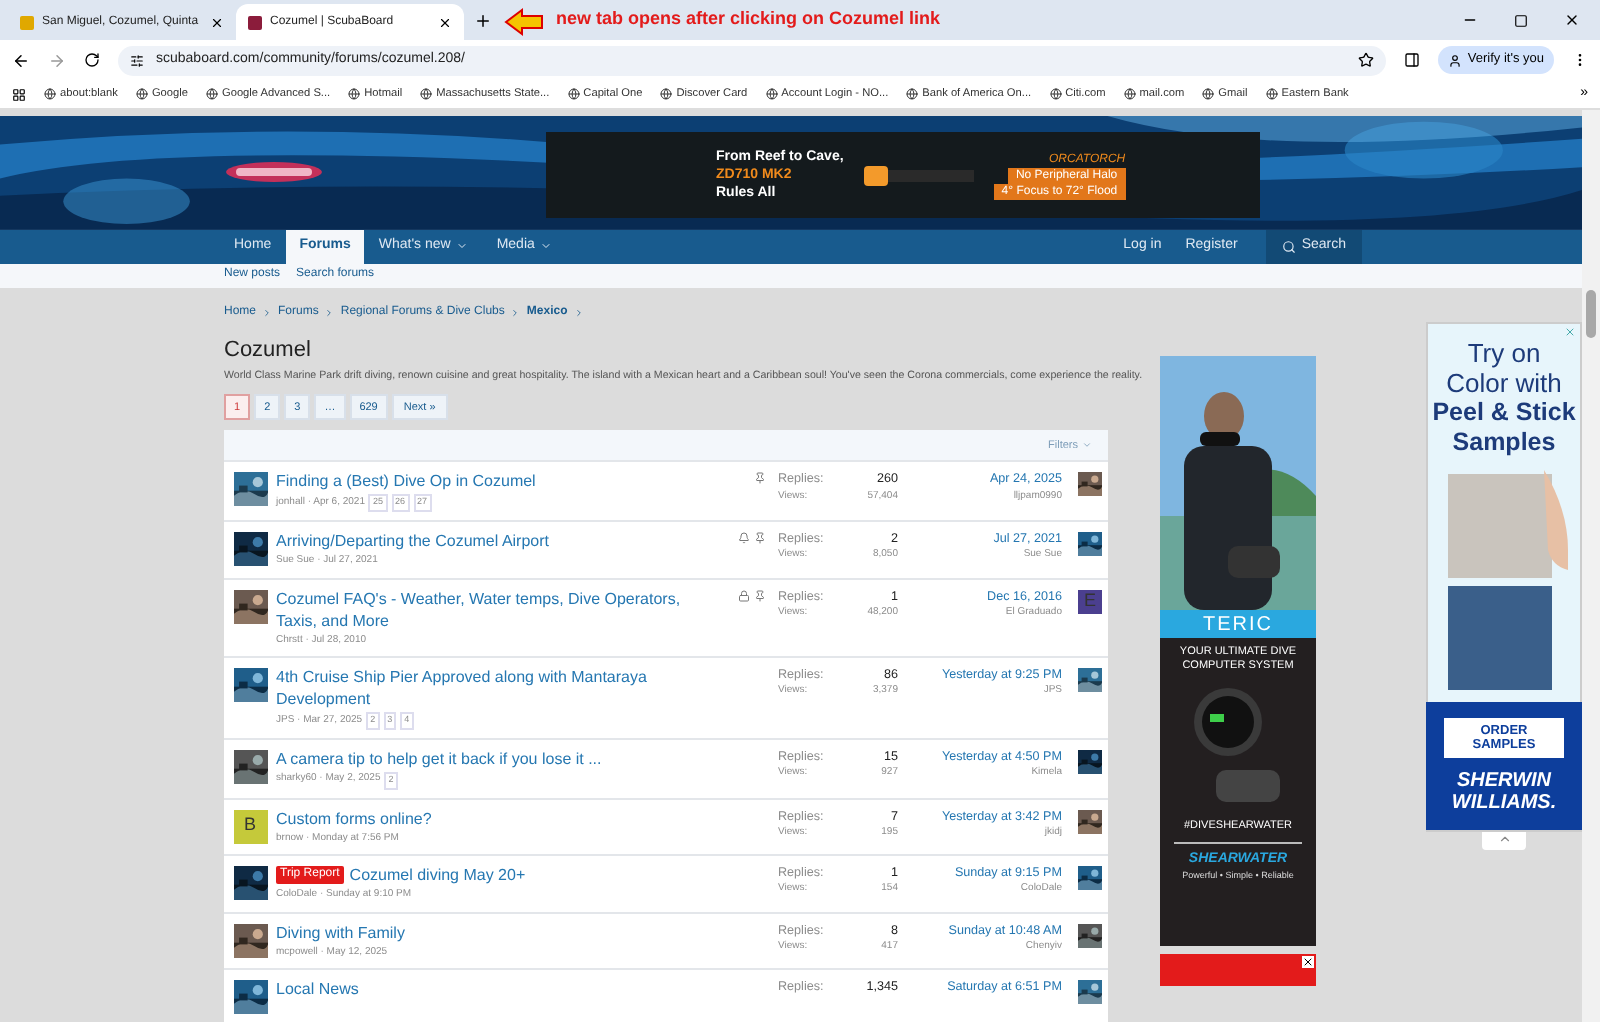 The image size is (1600, 1022). What do you see at coordinates (918, 175) in the screenshot?
I see `flashlight-icon` at bounding box center [918, 175].